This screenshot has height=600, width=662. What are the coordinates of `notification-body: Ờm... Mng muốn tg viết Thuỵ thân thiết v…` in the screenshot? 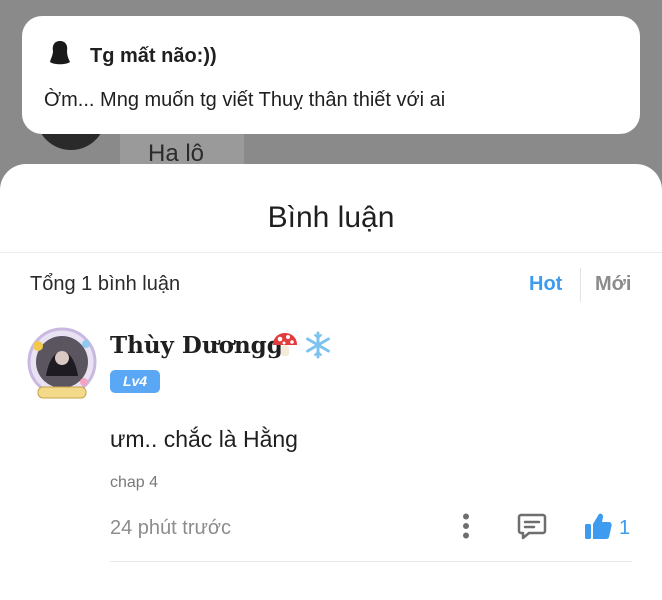 It's located at (245, 100).